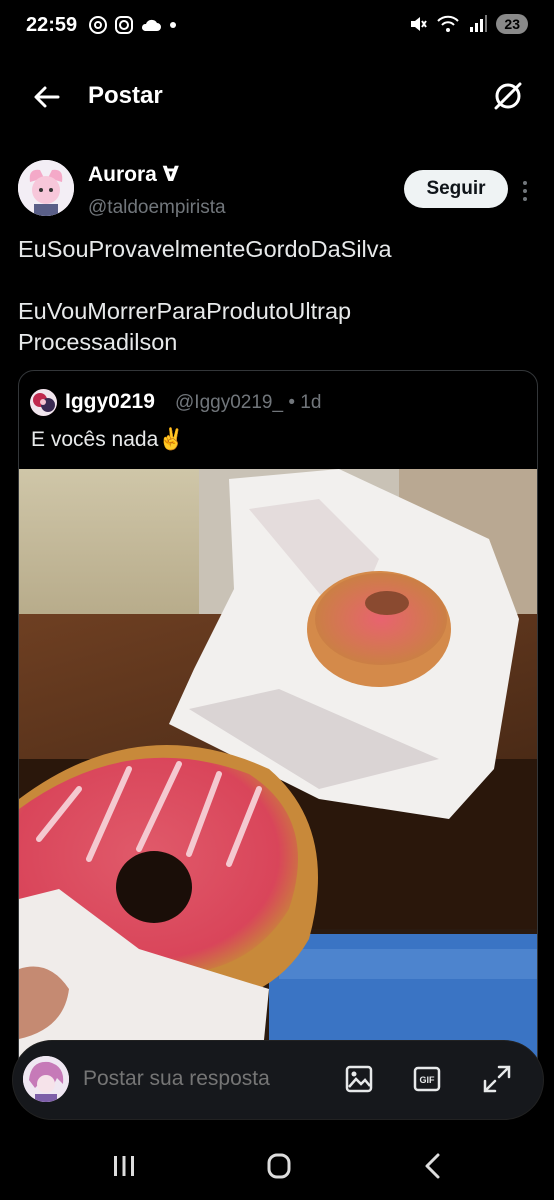  What do you see at coordinates (52, 25) in the screenshot?
I see `status-time: 22:59` at bounding box center [52, 25].